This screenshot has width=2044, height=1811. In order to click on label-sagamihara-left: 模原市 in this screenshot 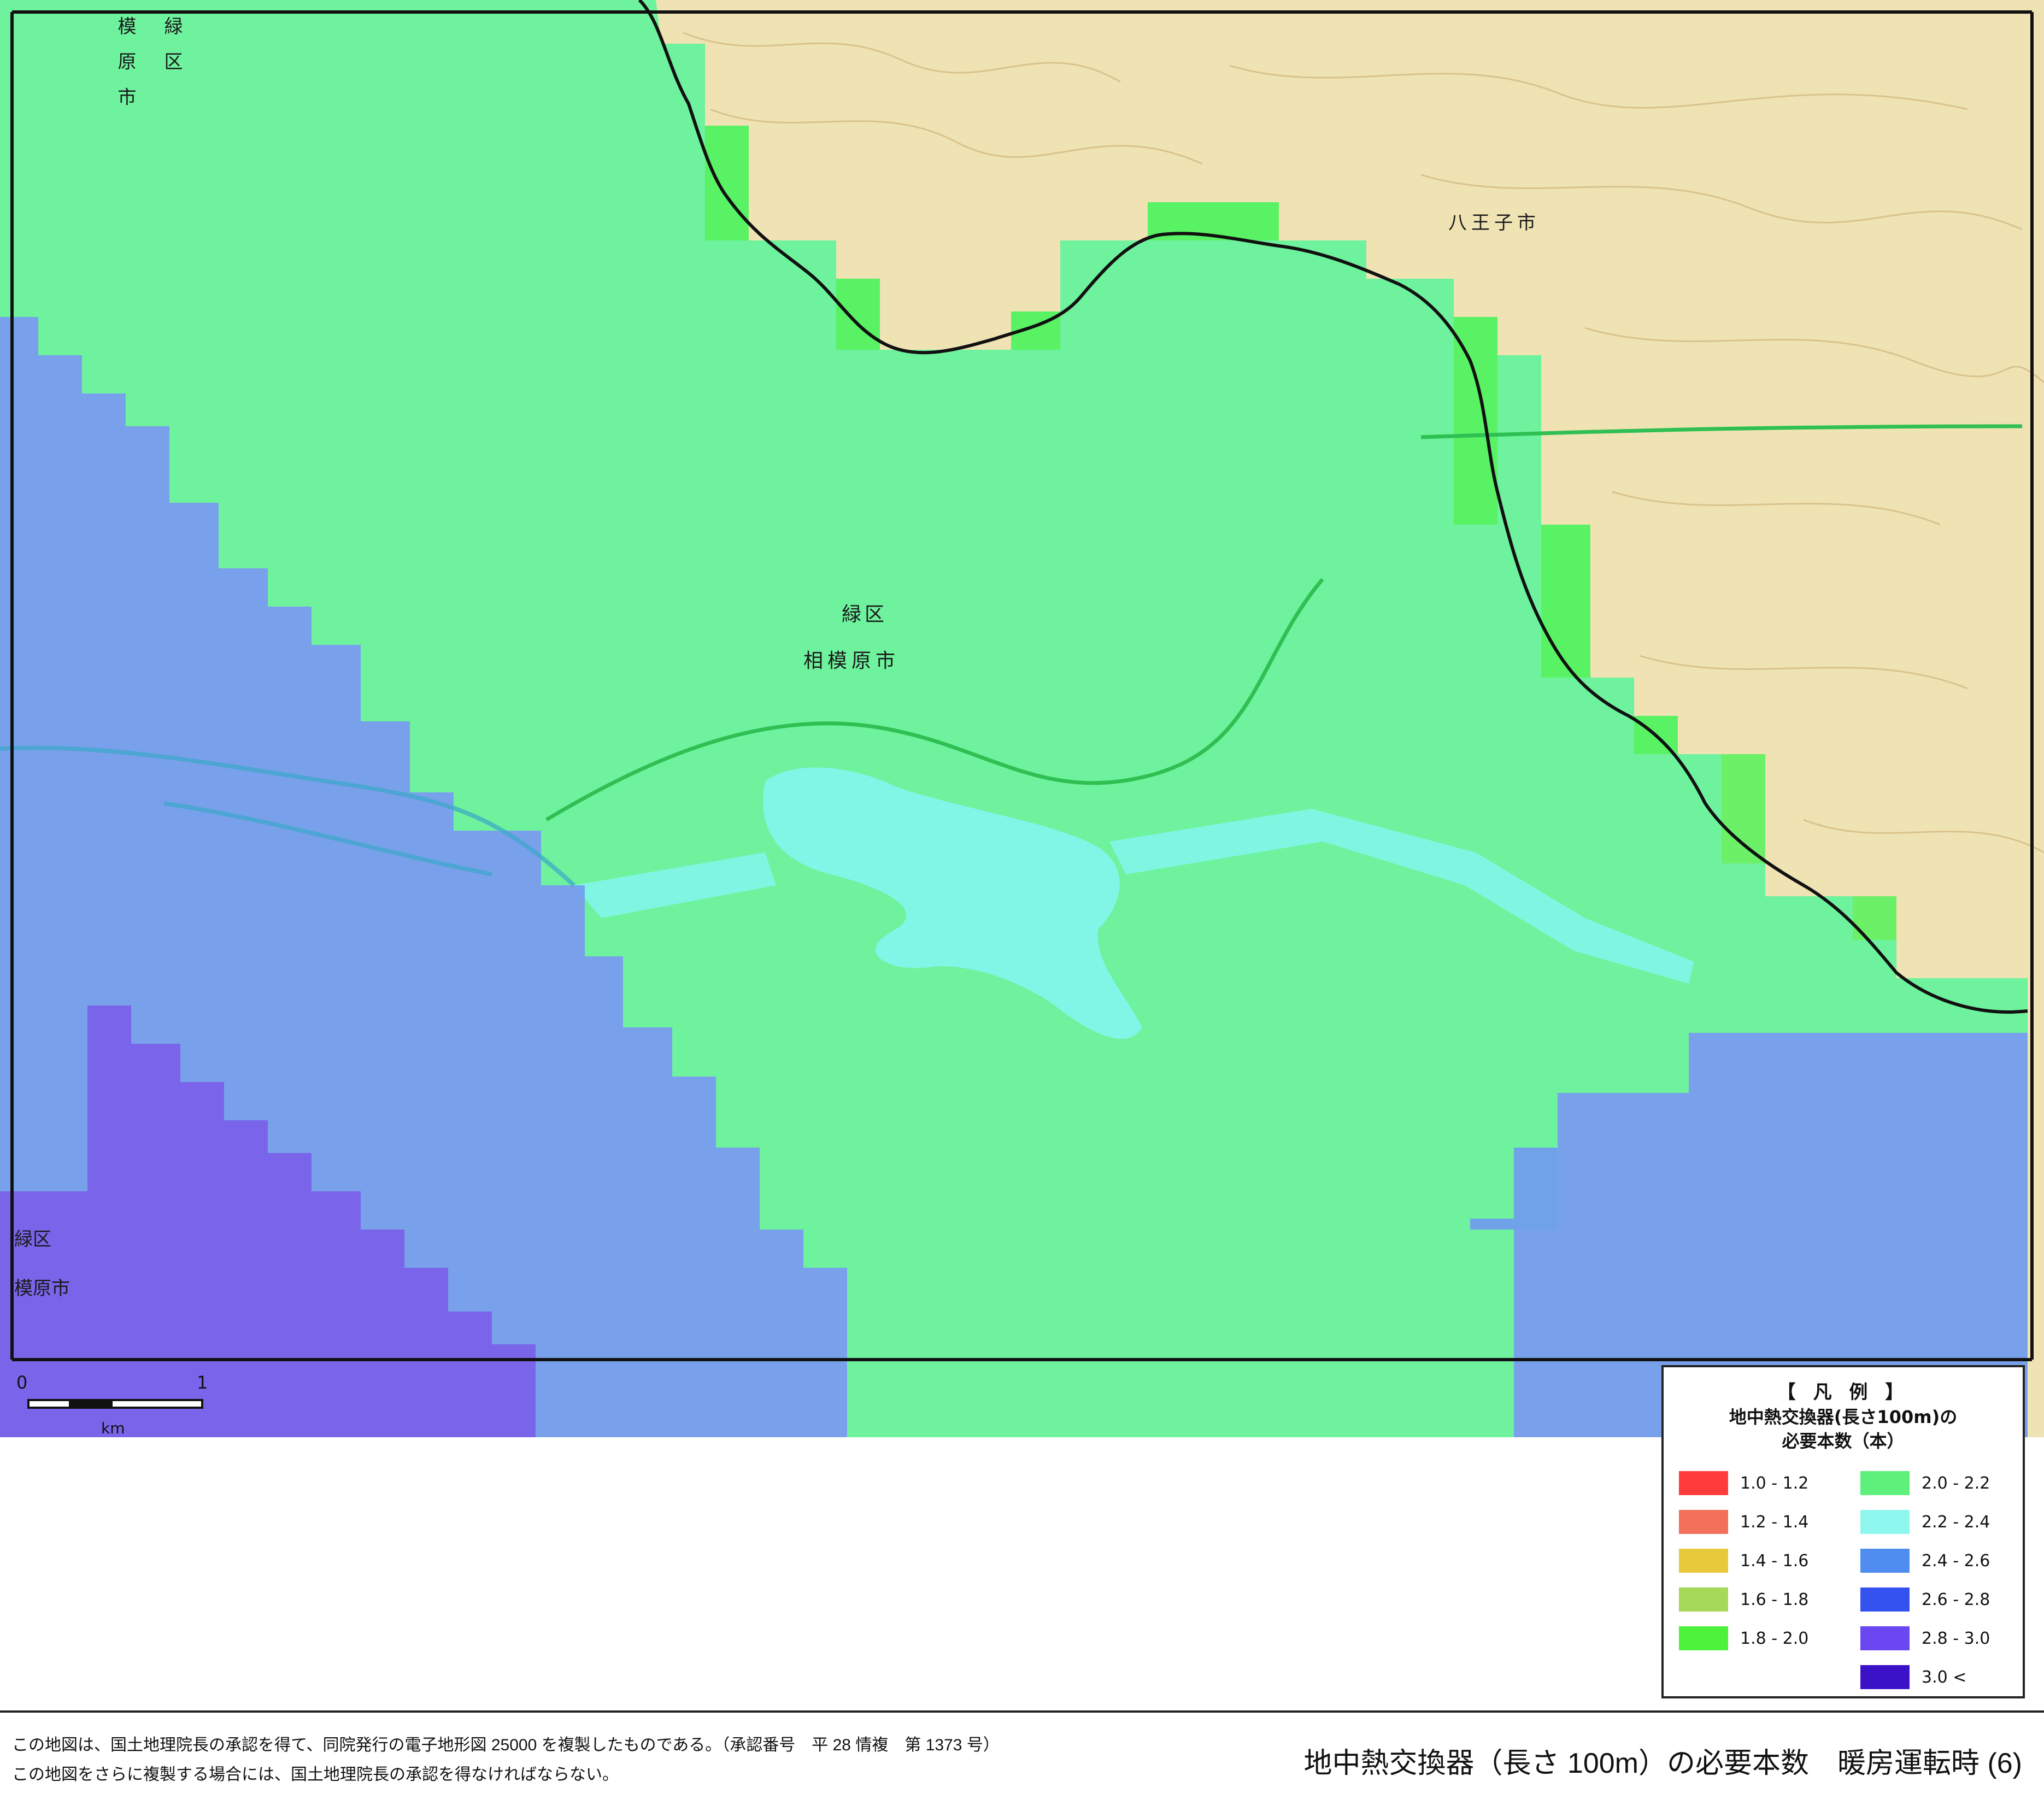, I will do `click(42, 1289)`.